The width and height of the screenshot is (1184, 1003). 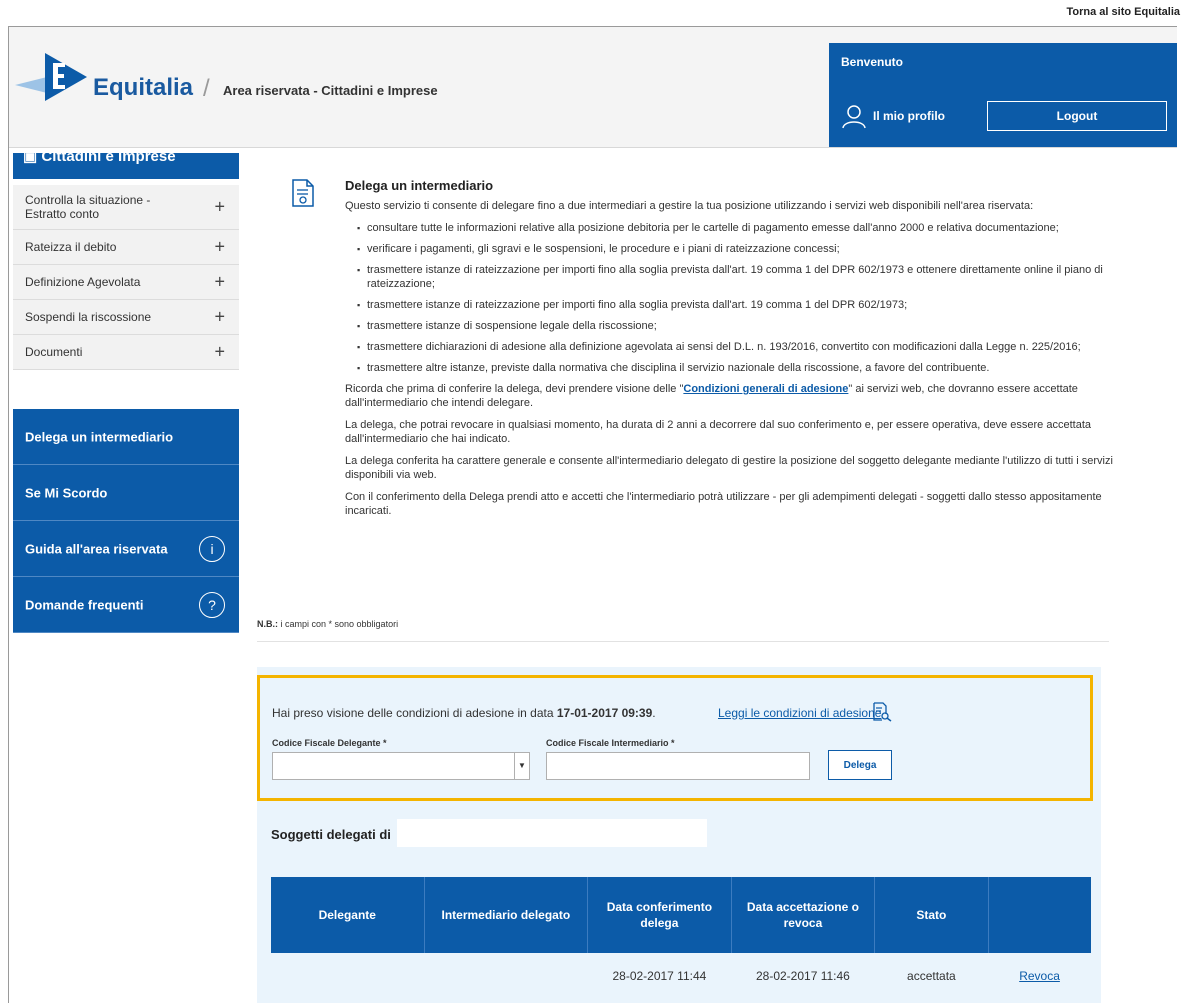 I want to click on delega-button: Delega, so click(x=860, y=765).